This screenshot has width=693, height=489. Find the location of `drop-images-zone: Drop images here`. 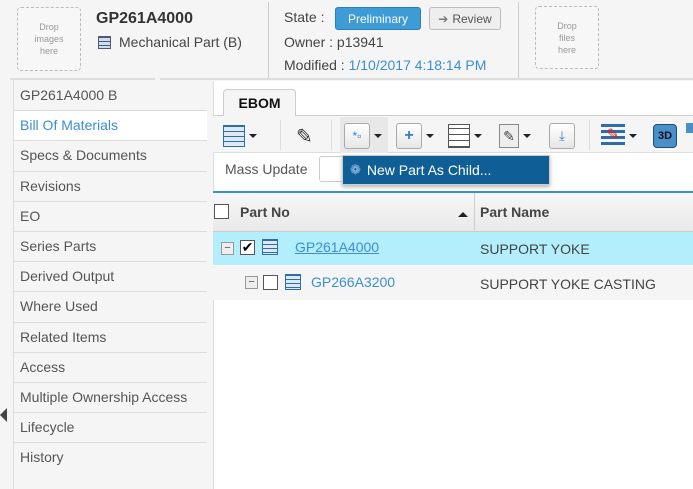

drop-images-zone: Drop images here is located at coordinates (49, 39).